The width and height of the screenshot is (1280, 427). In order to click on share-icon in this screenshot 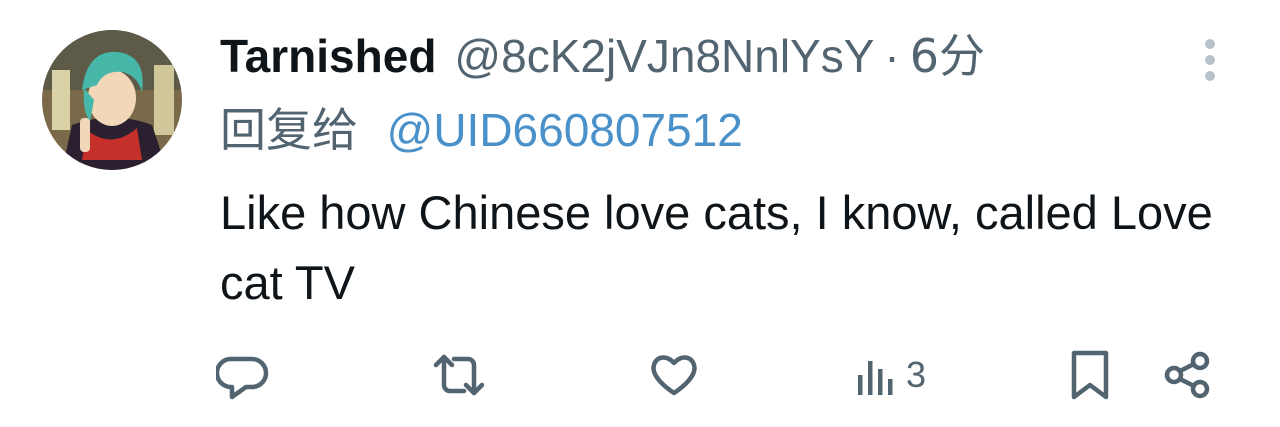, I will do `click(1187, 375)`.